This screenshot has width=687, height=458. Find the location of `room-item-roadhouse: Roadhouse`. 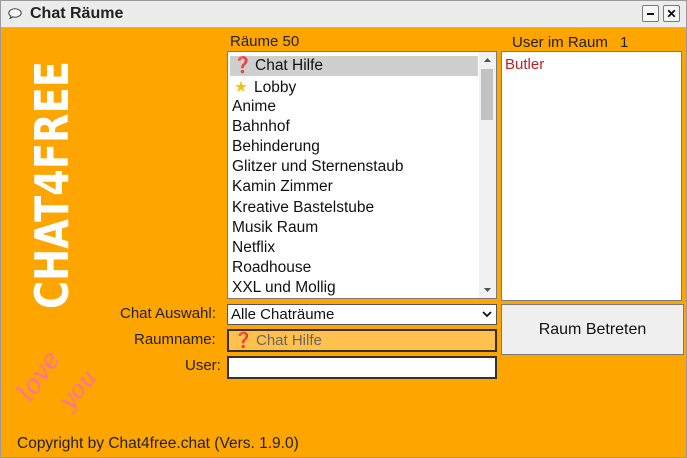

room-item-roadhouse: Roadhouse is located at coordinates (271, 268).